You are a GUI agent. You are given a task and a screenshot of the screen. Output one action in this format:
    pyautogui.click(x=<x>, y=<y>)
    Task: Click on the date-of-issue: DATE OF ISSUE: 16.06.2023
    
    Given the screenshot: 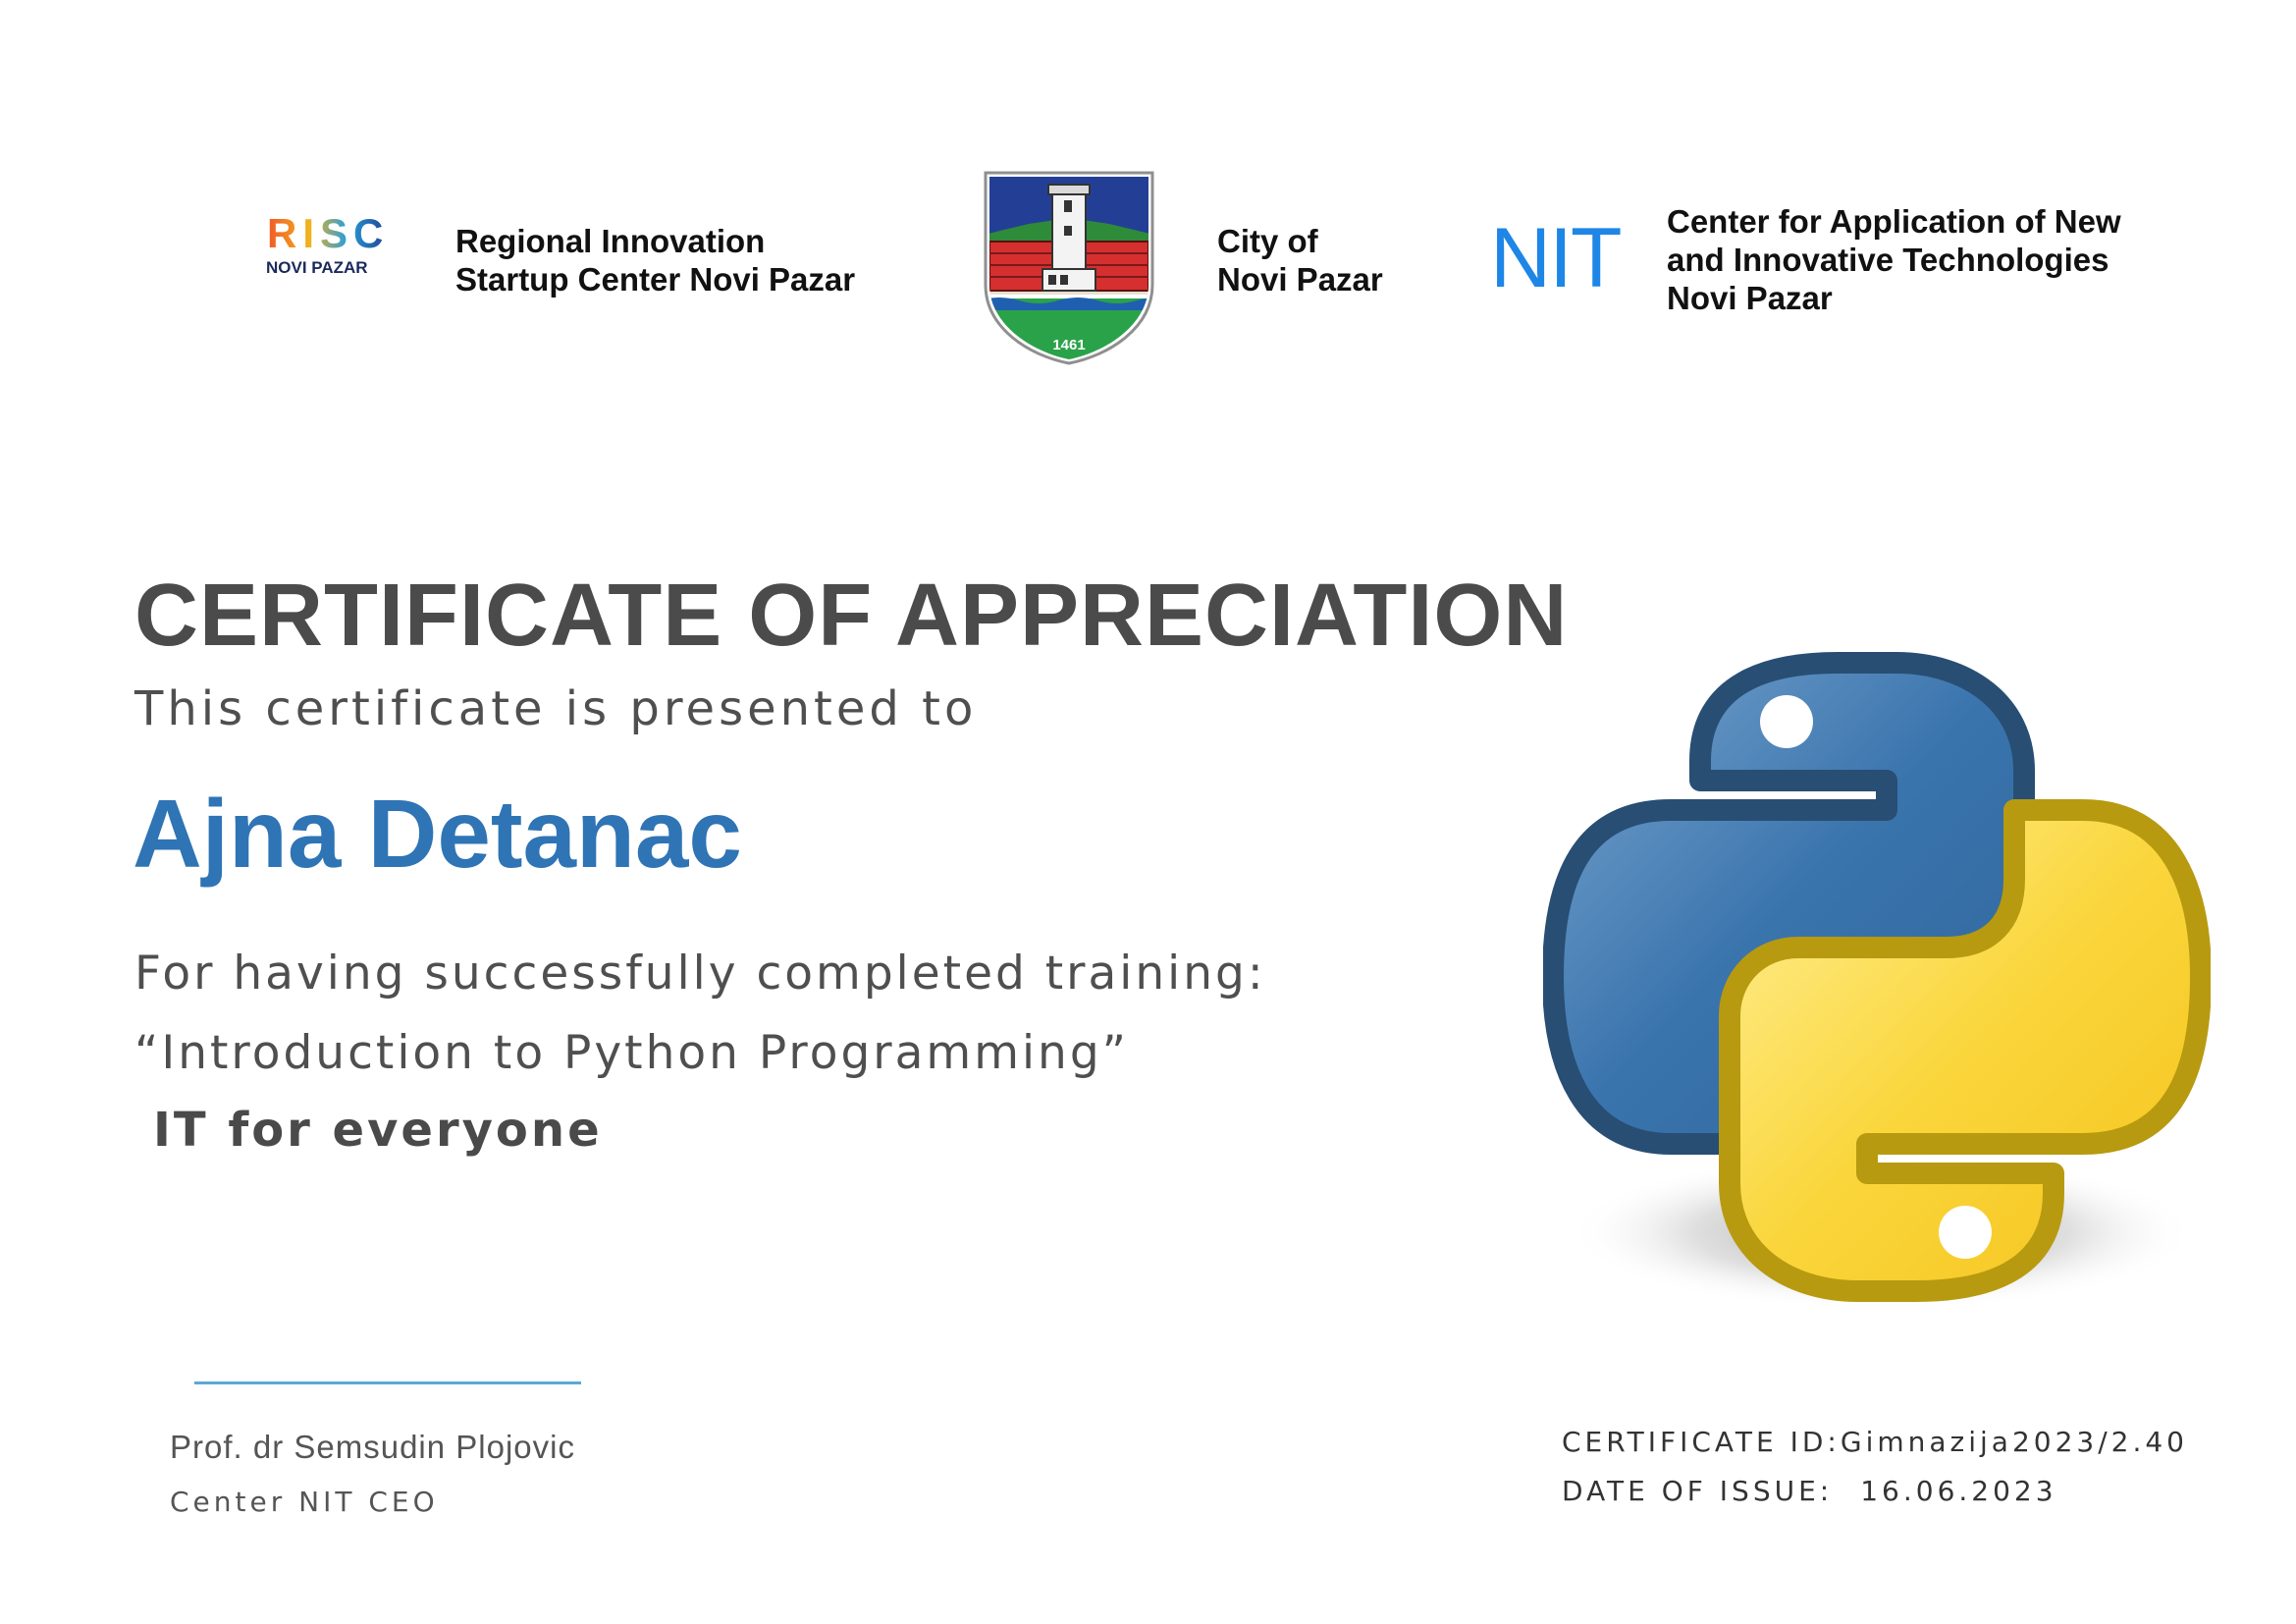 What is the action you would take?
    pyautogui.click(x=1810, y=1491)
    